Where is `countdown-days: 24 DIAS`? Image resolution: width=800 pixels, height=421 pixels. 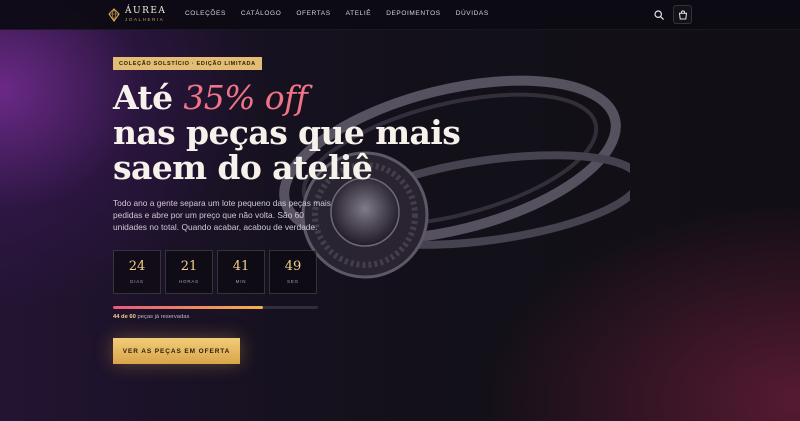
countdown-days: 24 DIAS is located at coordinates (137, 272).